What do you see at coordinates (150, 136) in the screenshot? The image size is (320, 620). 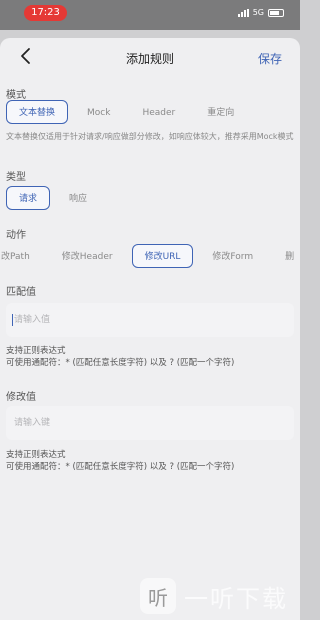 I see `mode-description: 文本替换仅适用于针对请求/响应做部分修改，如响应体较大，推荐采用Mock模式` at bounding box center [150, 136].